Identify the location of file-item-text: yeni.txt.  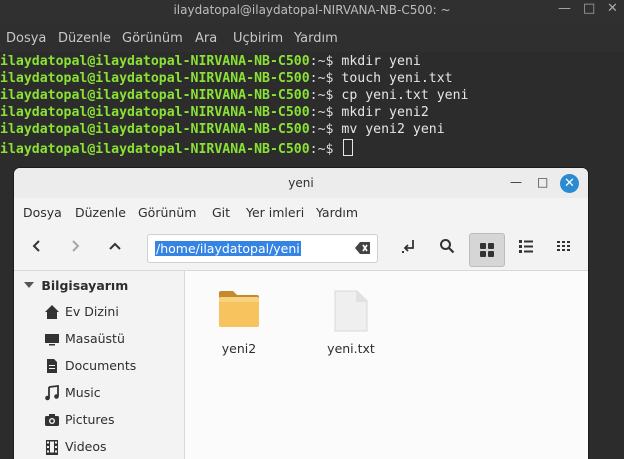
(351, 322).